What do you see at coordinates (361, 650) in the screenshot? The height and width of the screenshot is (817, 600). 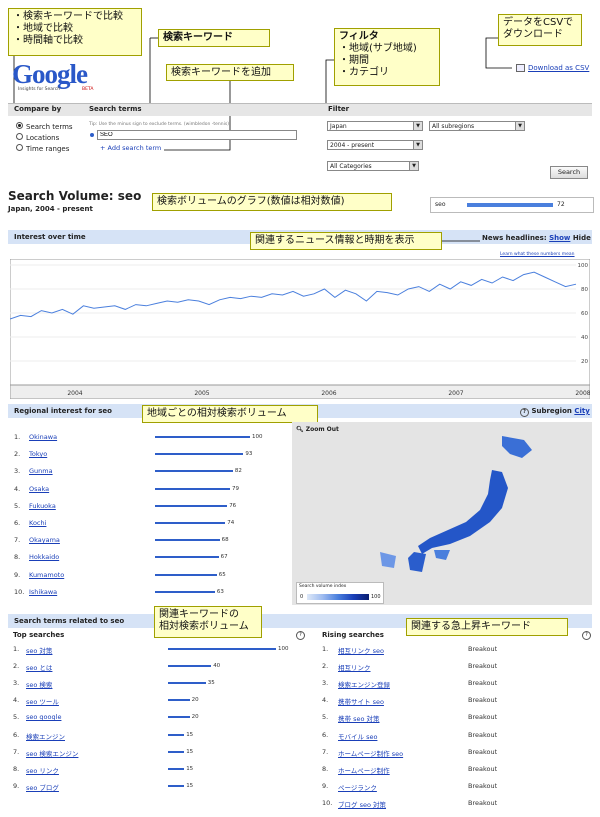 I see `rising-term-link: 相互リンク seo` at bounding box center [361, 650].